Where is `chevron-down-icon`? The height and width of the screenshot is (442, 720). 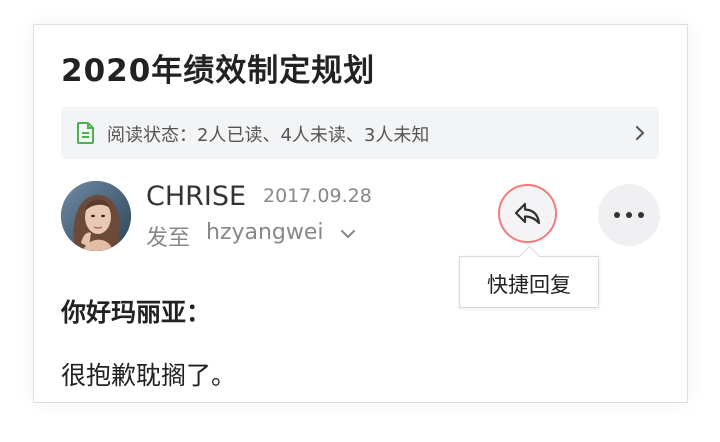
chevron-down-icon is located at coordinates (348, 233).